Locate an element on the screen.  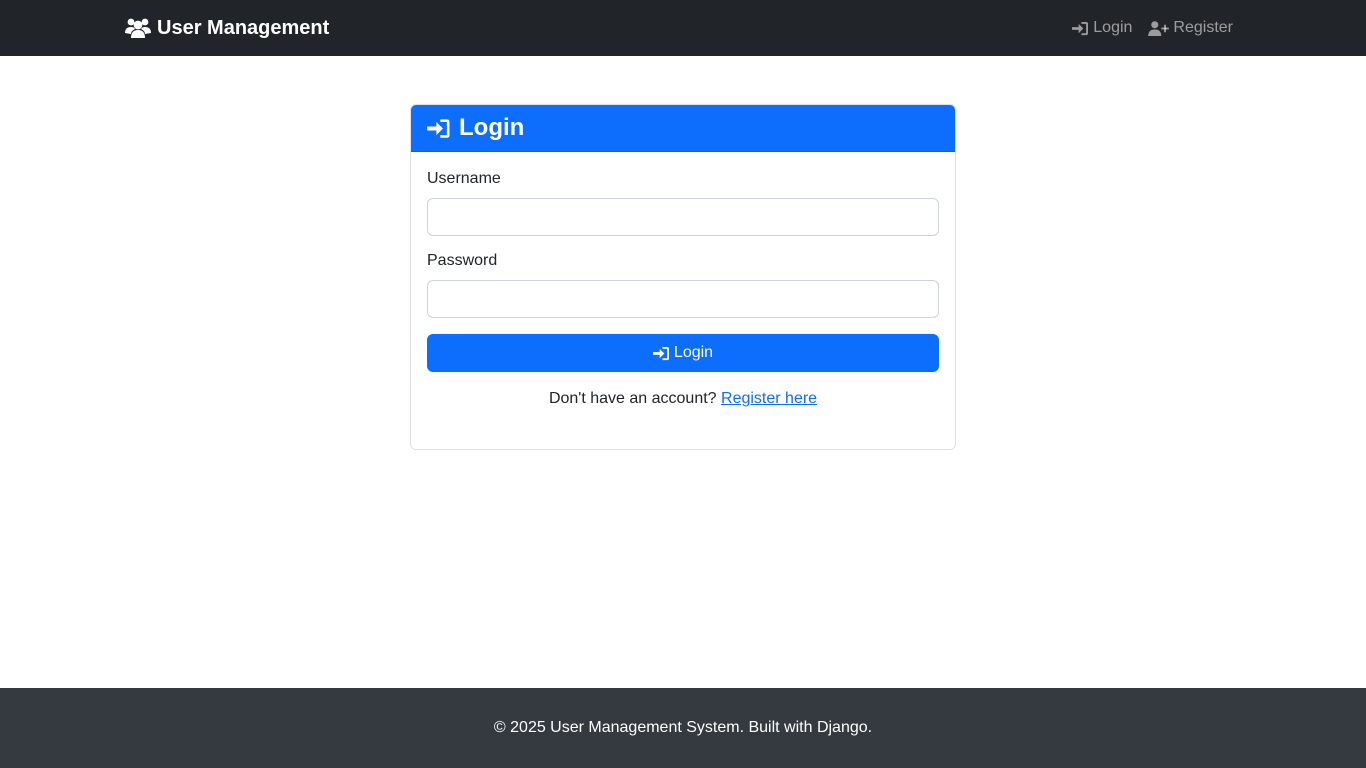
login-button: Login is located at coordinates (683, 353).